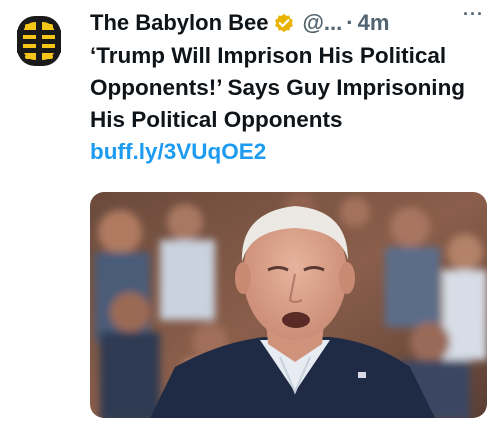  I want to click on author-name: The Babylon Bee, so click(179, 23).